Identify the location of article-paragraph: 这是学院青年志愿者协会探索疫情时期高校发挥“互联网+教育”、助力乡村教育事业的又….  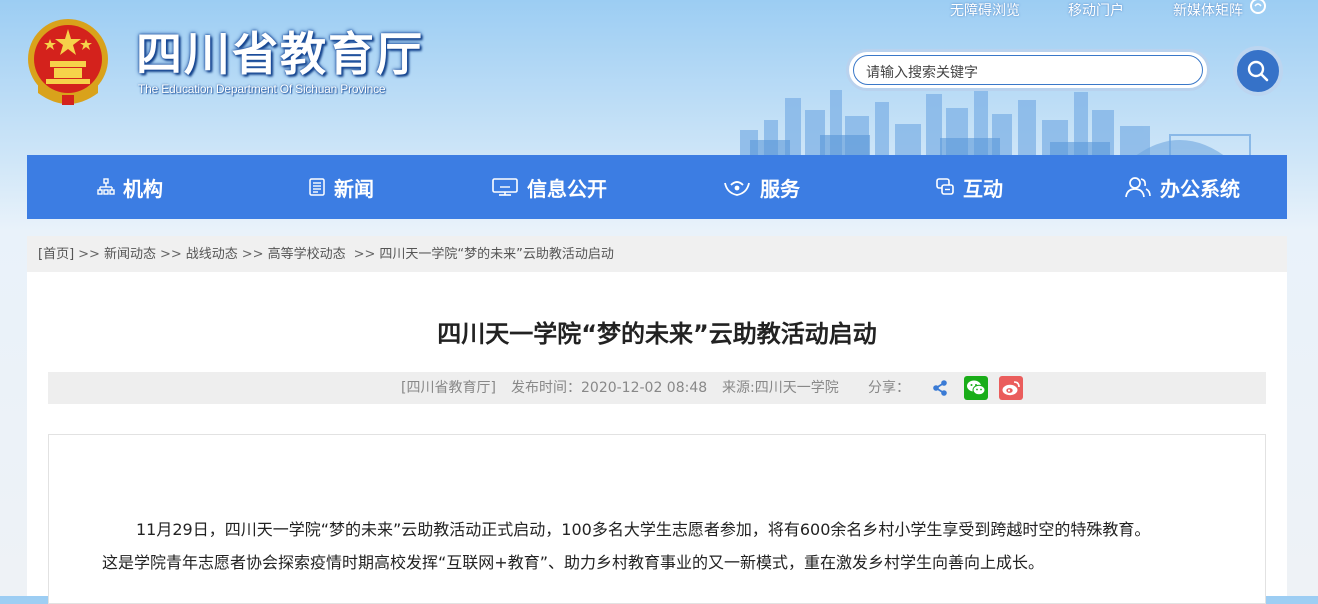
(573, 562).